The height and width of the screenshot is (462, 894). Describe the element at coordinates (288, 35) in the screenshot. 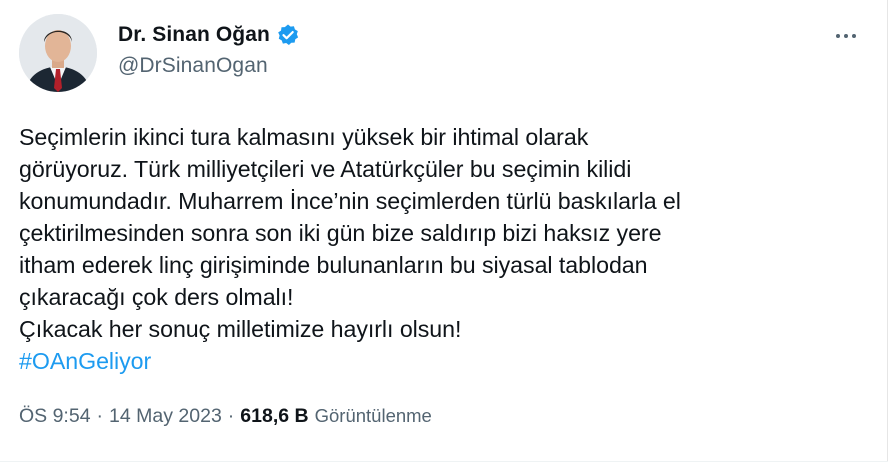

I see `verified-badge-icon` at that location.